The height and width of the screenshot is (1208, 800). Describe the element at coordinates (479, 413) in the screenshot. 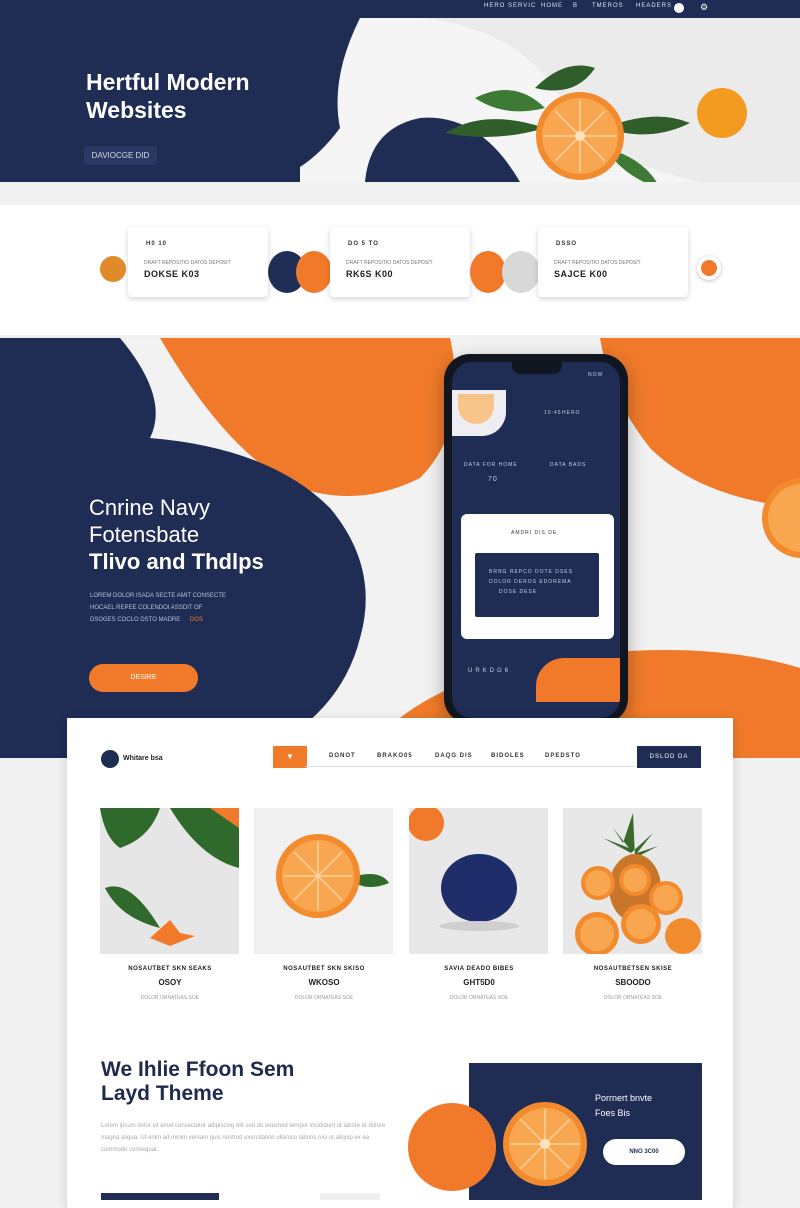

I see `phone-logo-area` at that location.